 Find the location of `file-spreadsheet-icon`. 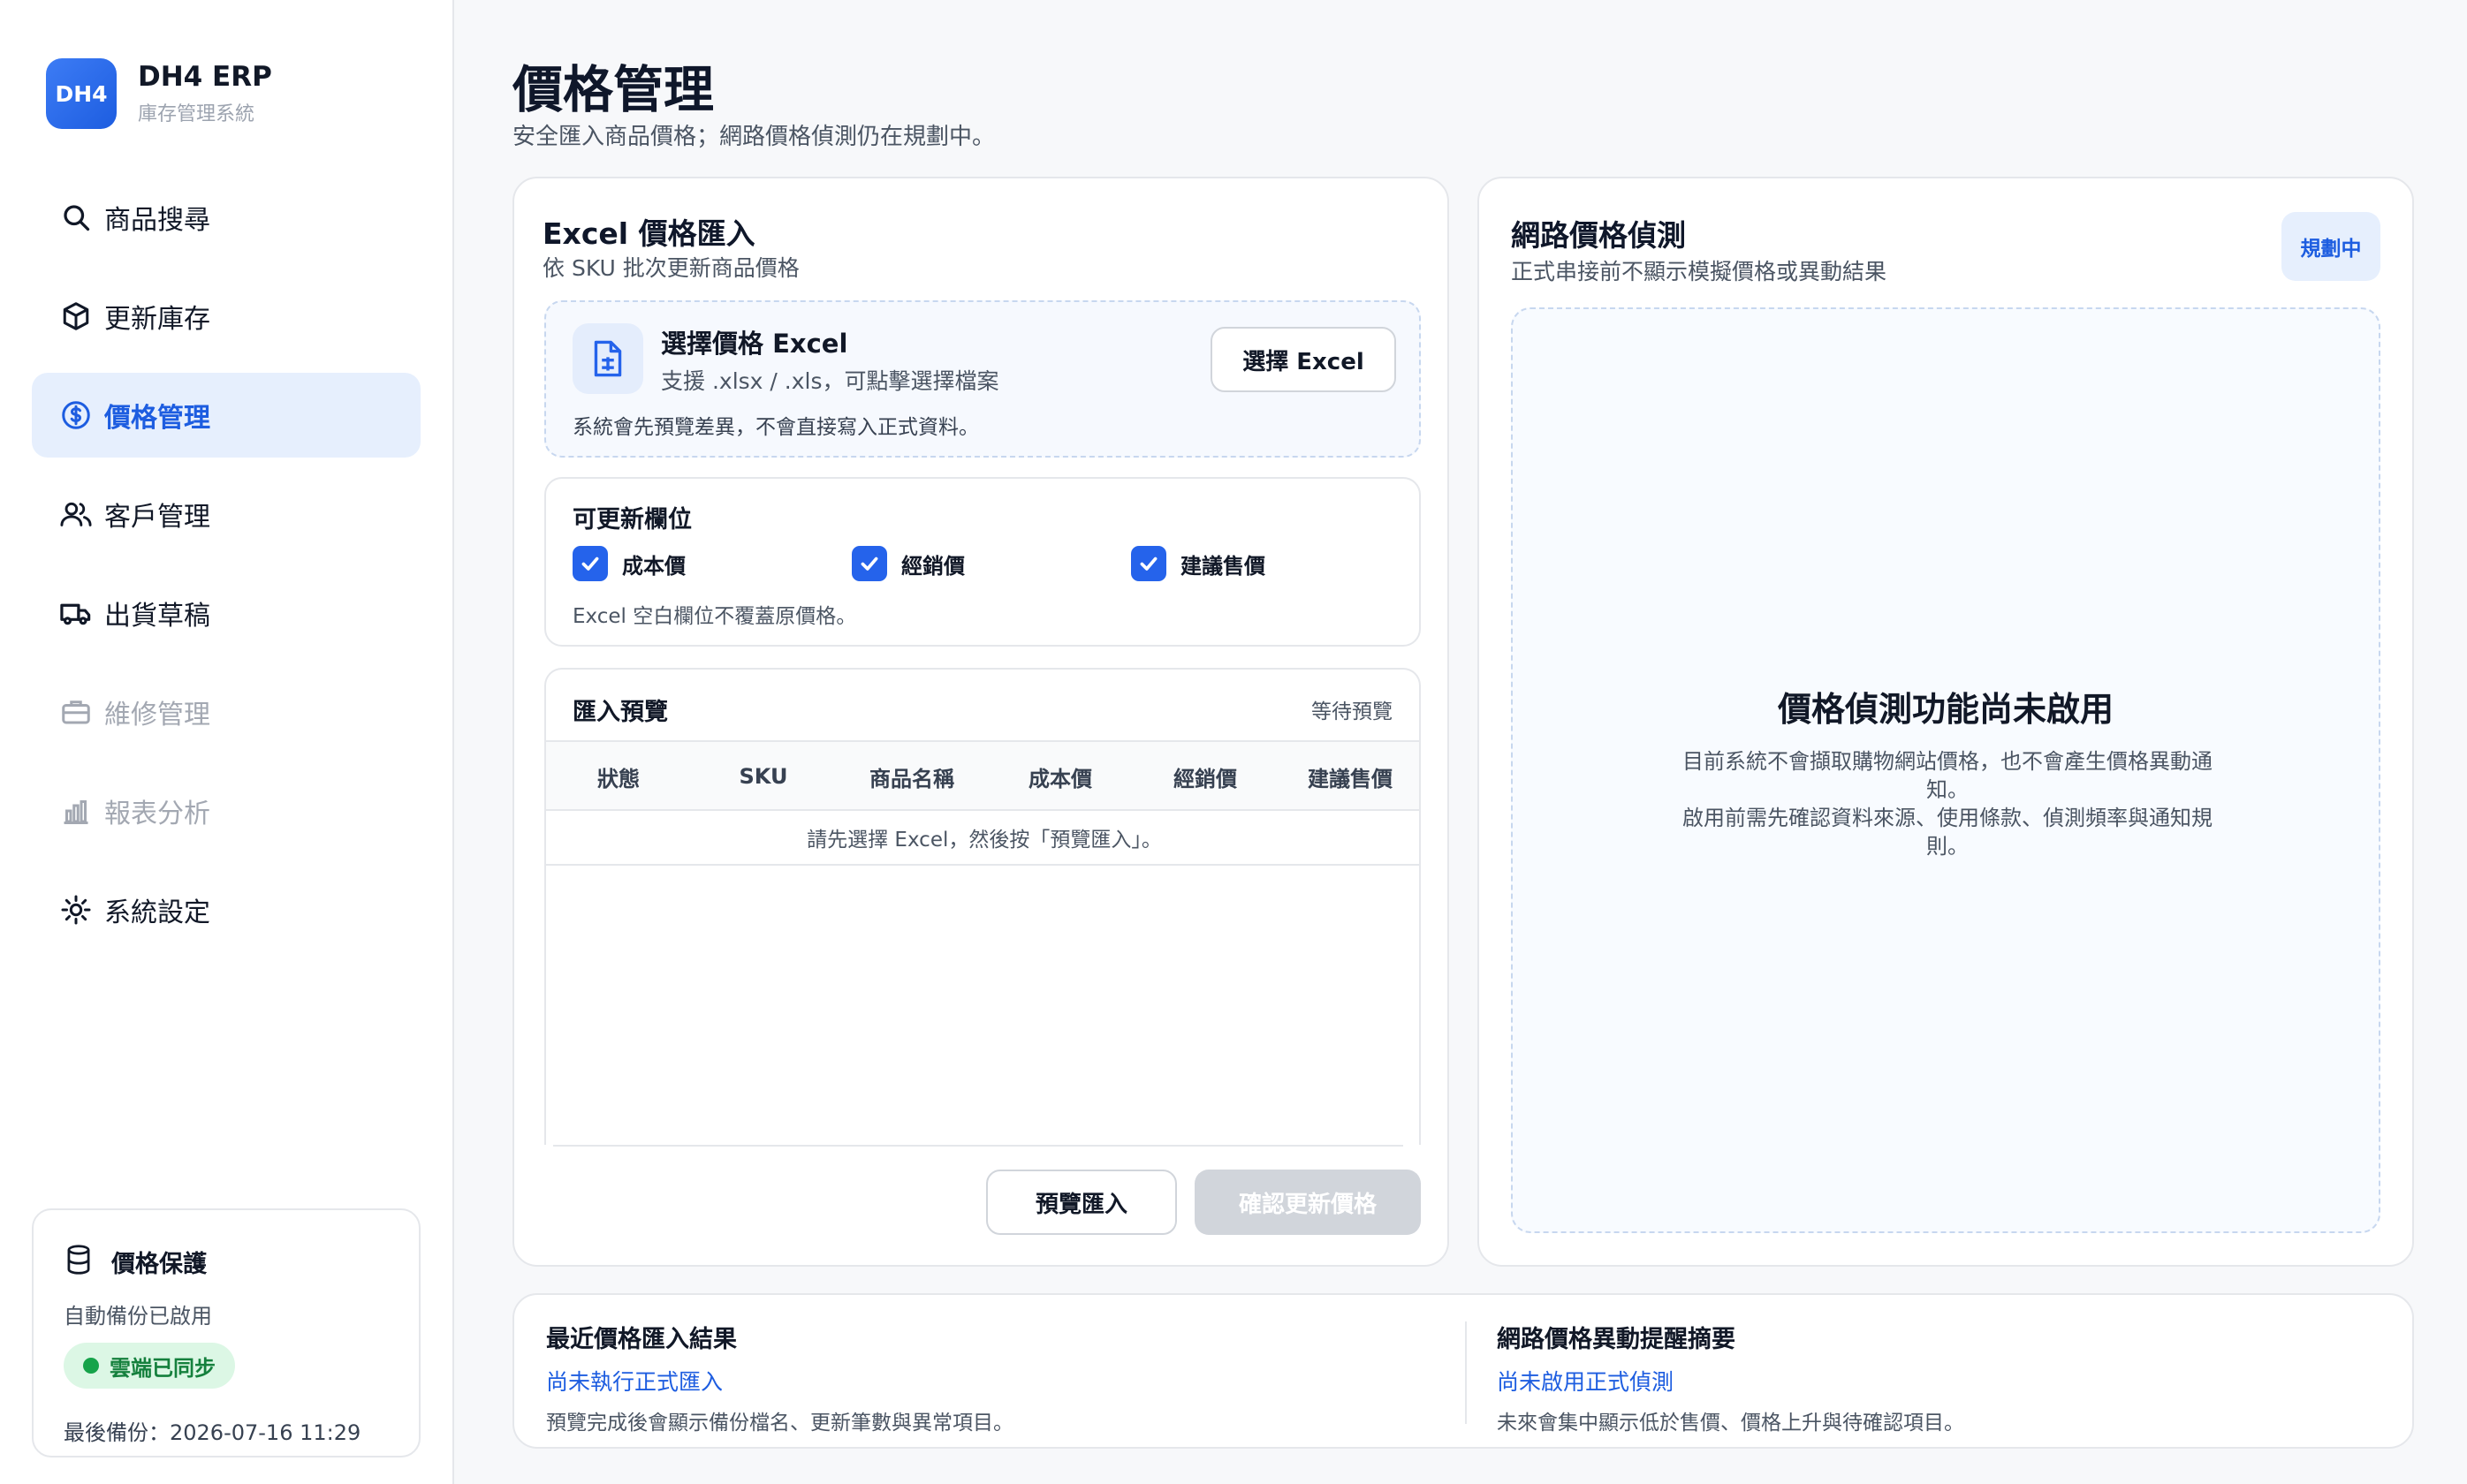

file-spreadsheet-icon is located at coordinates (608, 358).